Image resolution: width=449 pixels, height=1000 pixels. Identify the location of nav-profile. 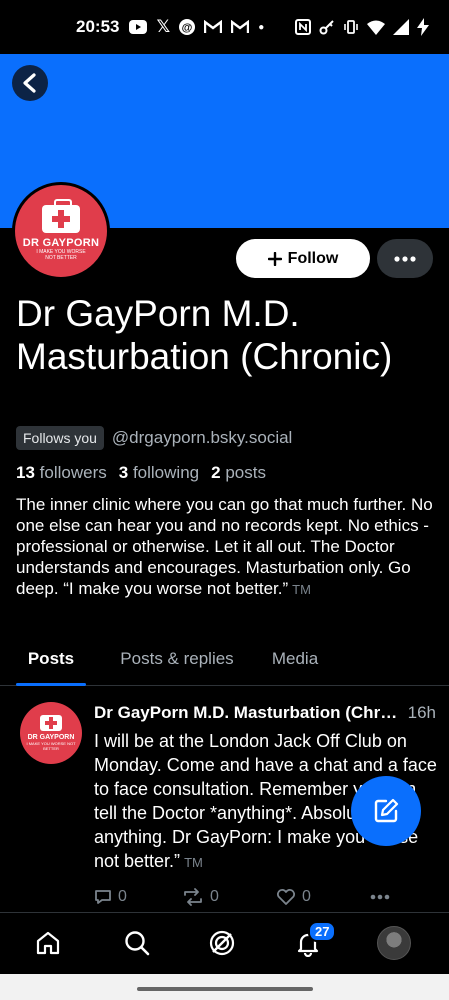
(394, 943).